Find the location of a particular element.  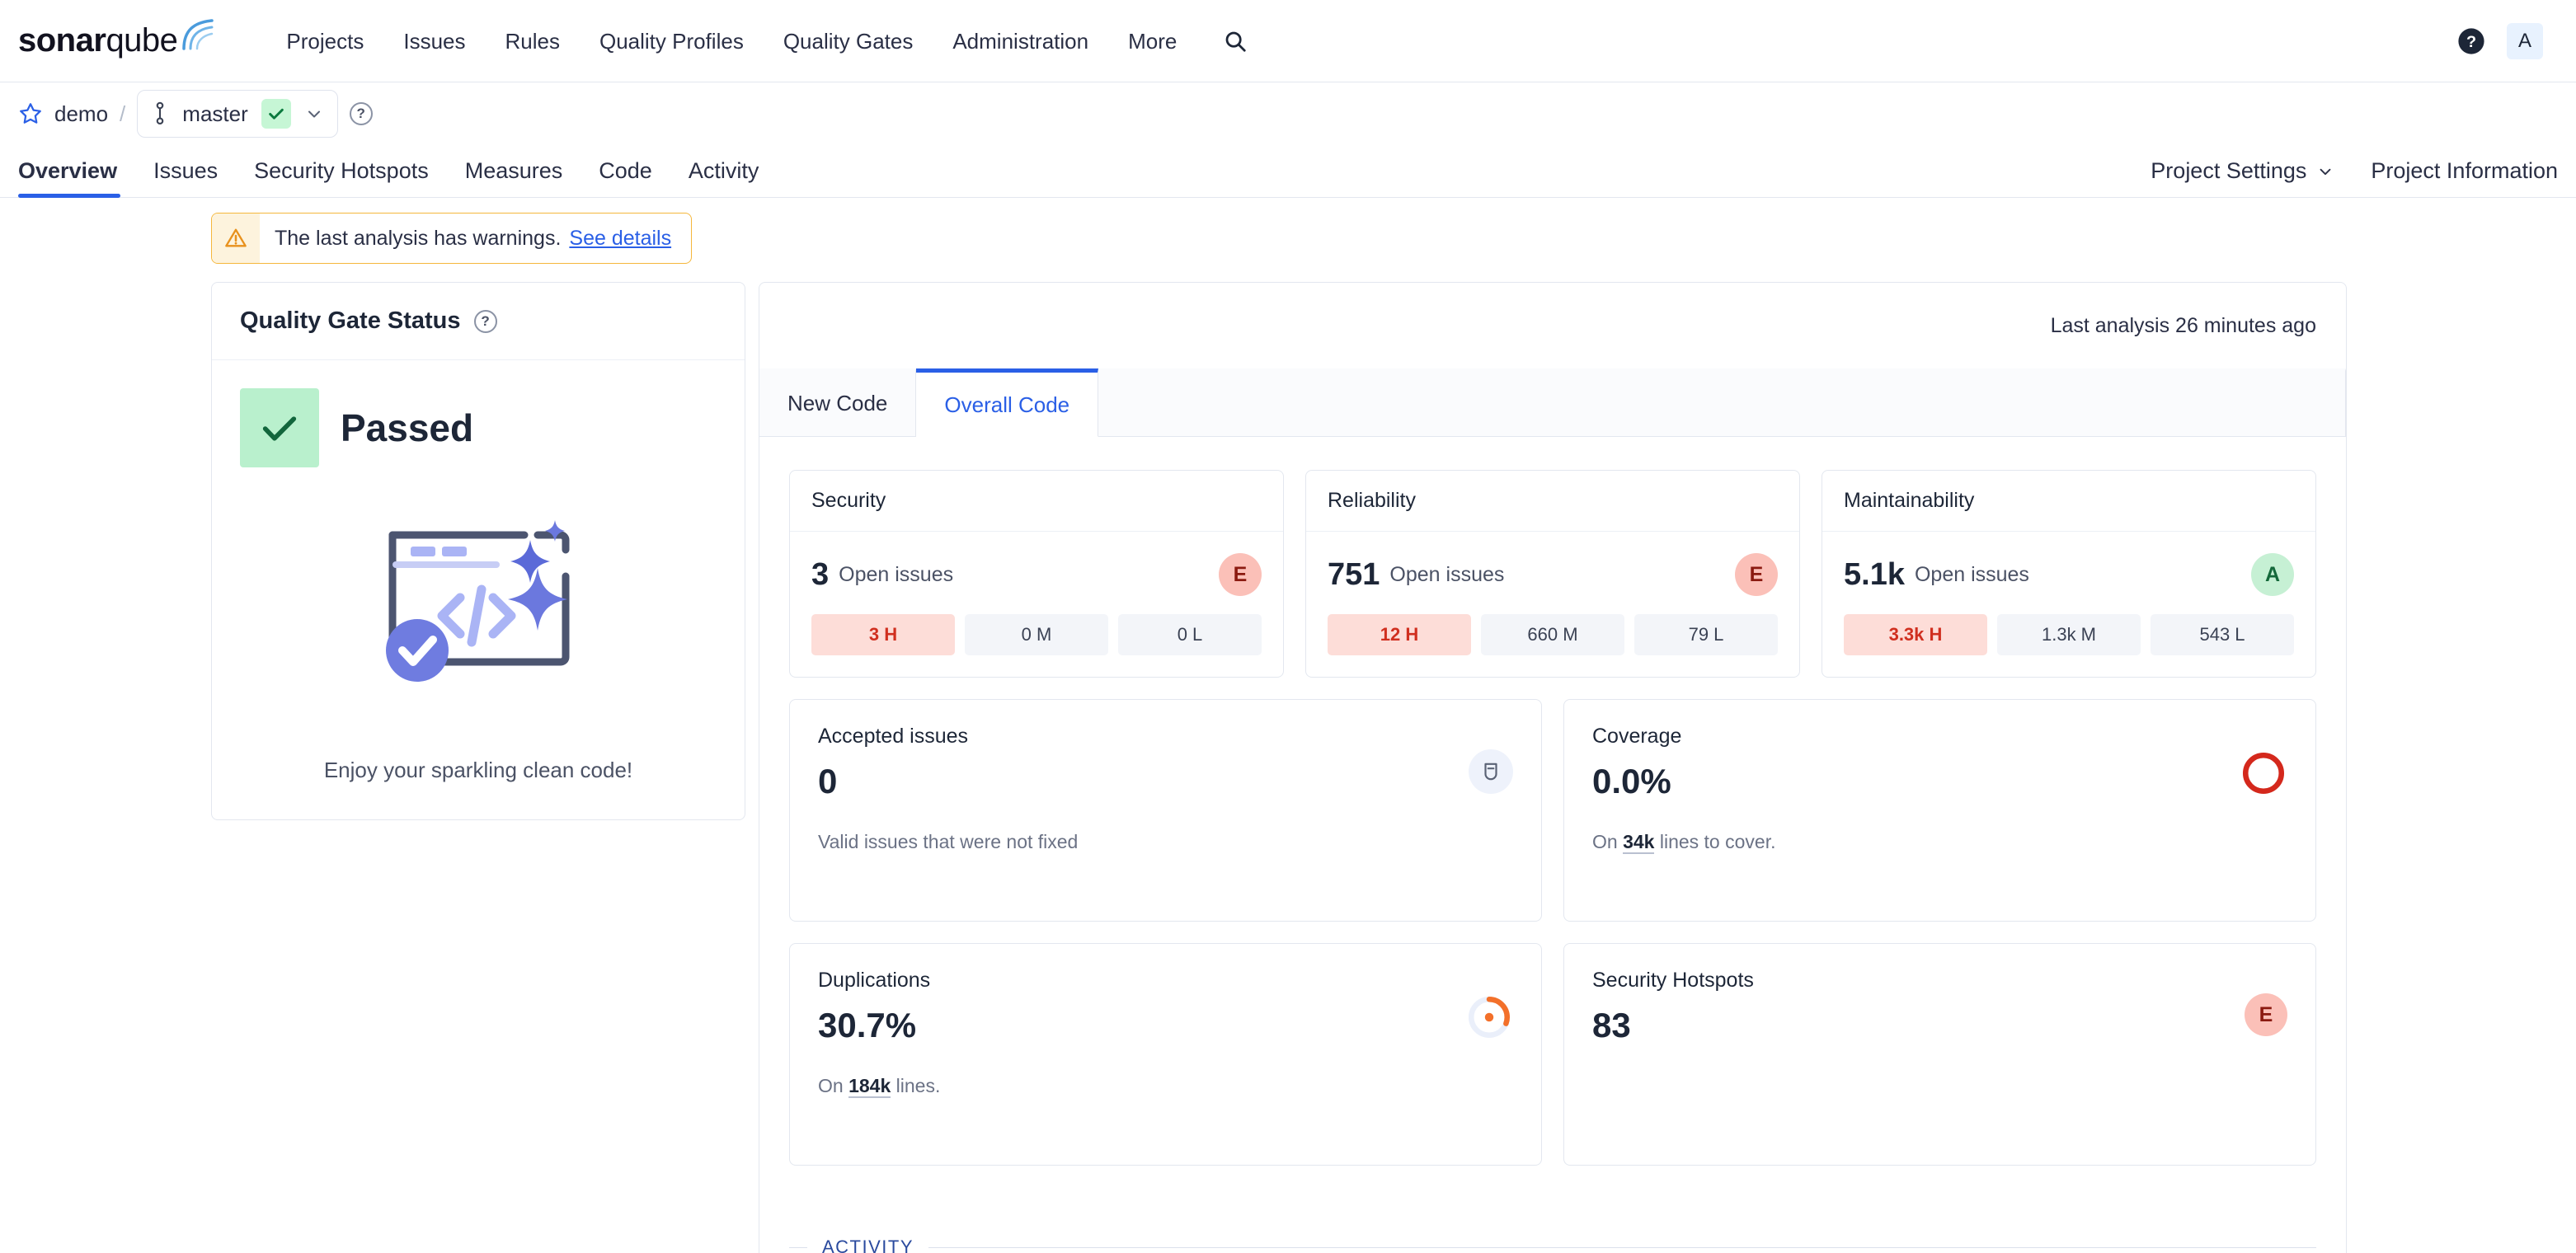

logo-waves-icon is located at coordinates (198, 34).